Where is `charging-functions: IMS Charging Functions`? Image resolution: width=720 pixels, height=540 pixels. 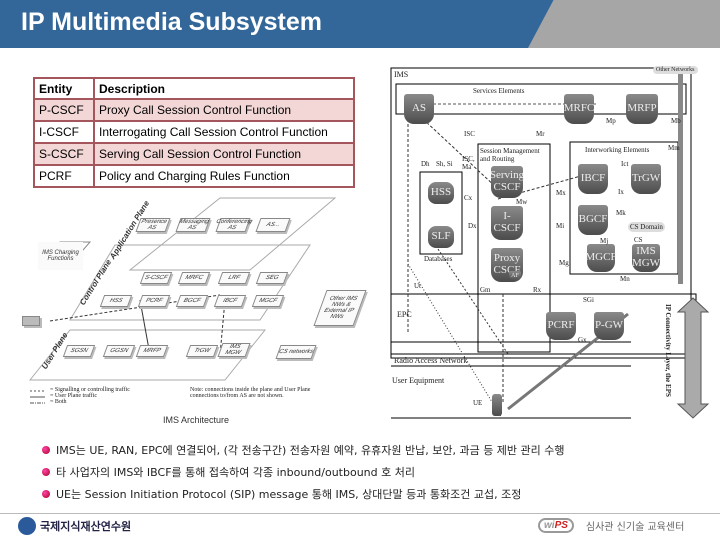 charging-functions: IMS Charging Functions is located at coordinates (60, 256).